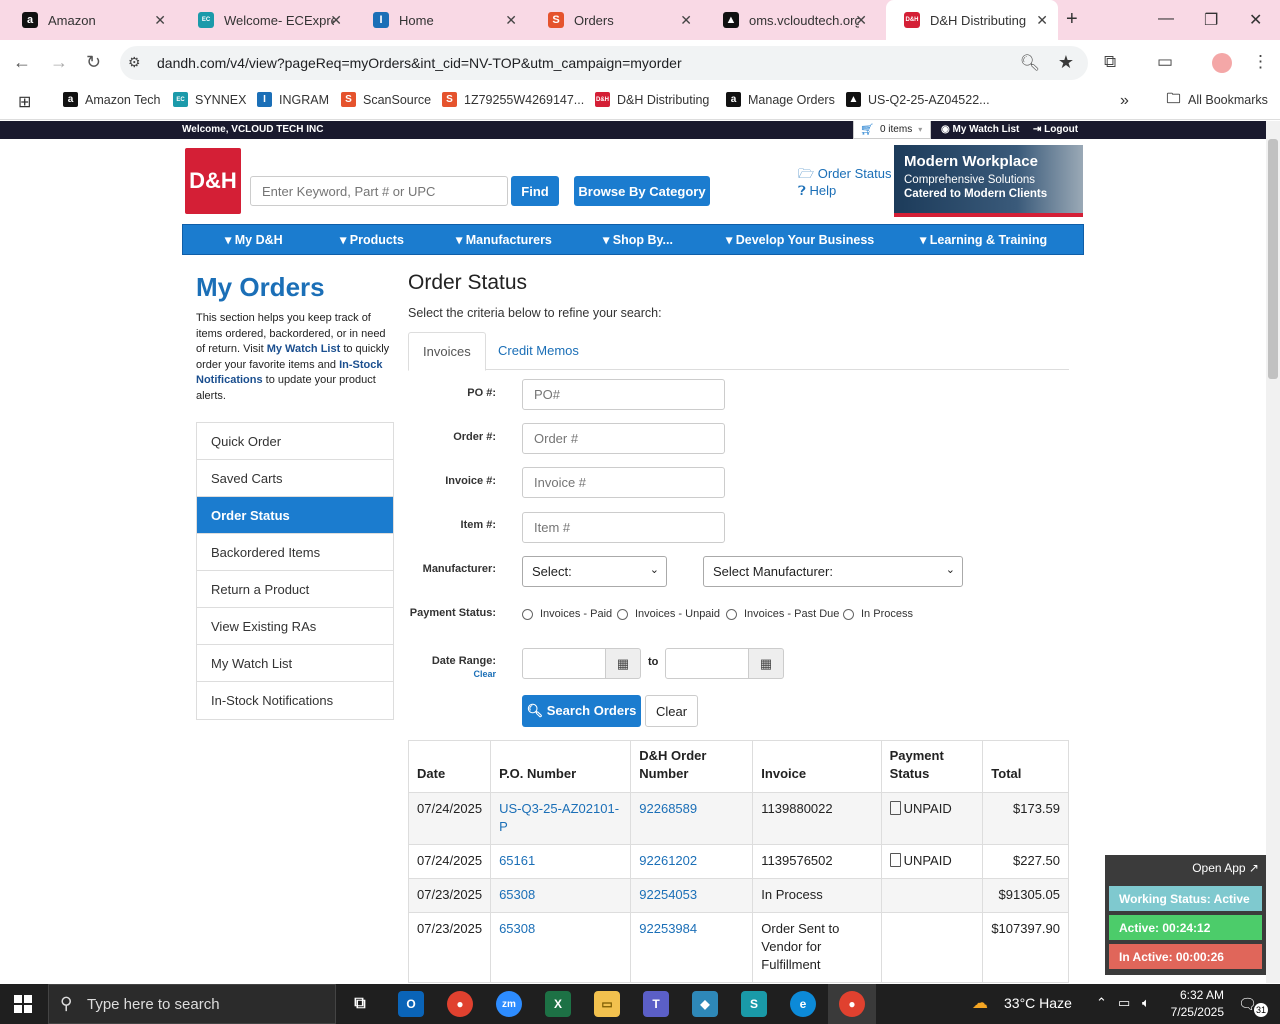 The image size is (1280, 1024). What do you see at coordinates (581, 711) in the screenshot?
I see `search-orders-button: 🔍︎ Search Orders` at bounding box center [581, 711].